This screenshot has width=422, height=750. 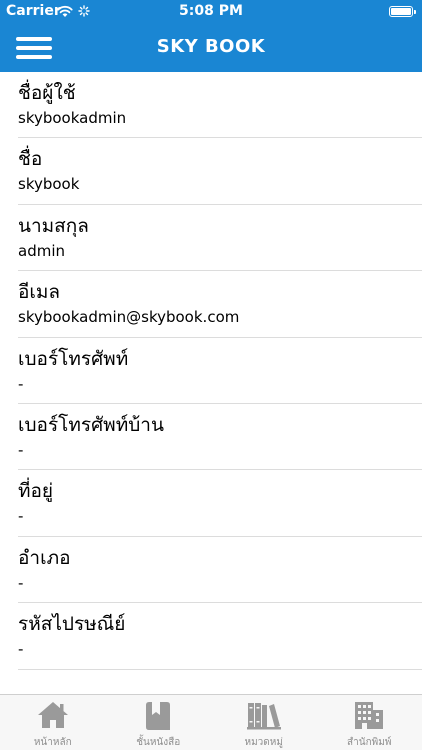 What do you see at coordinates (263, 742) in the screenshot?
I see `tab-label: หมวดหมู่` at bounding box center [263, 742].